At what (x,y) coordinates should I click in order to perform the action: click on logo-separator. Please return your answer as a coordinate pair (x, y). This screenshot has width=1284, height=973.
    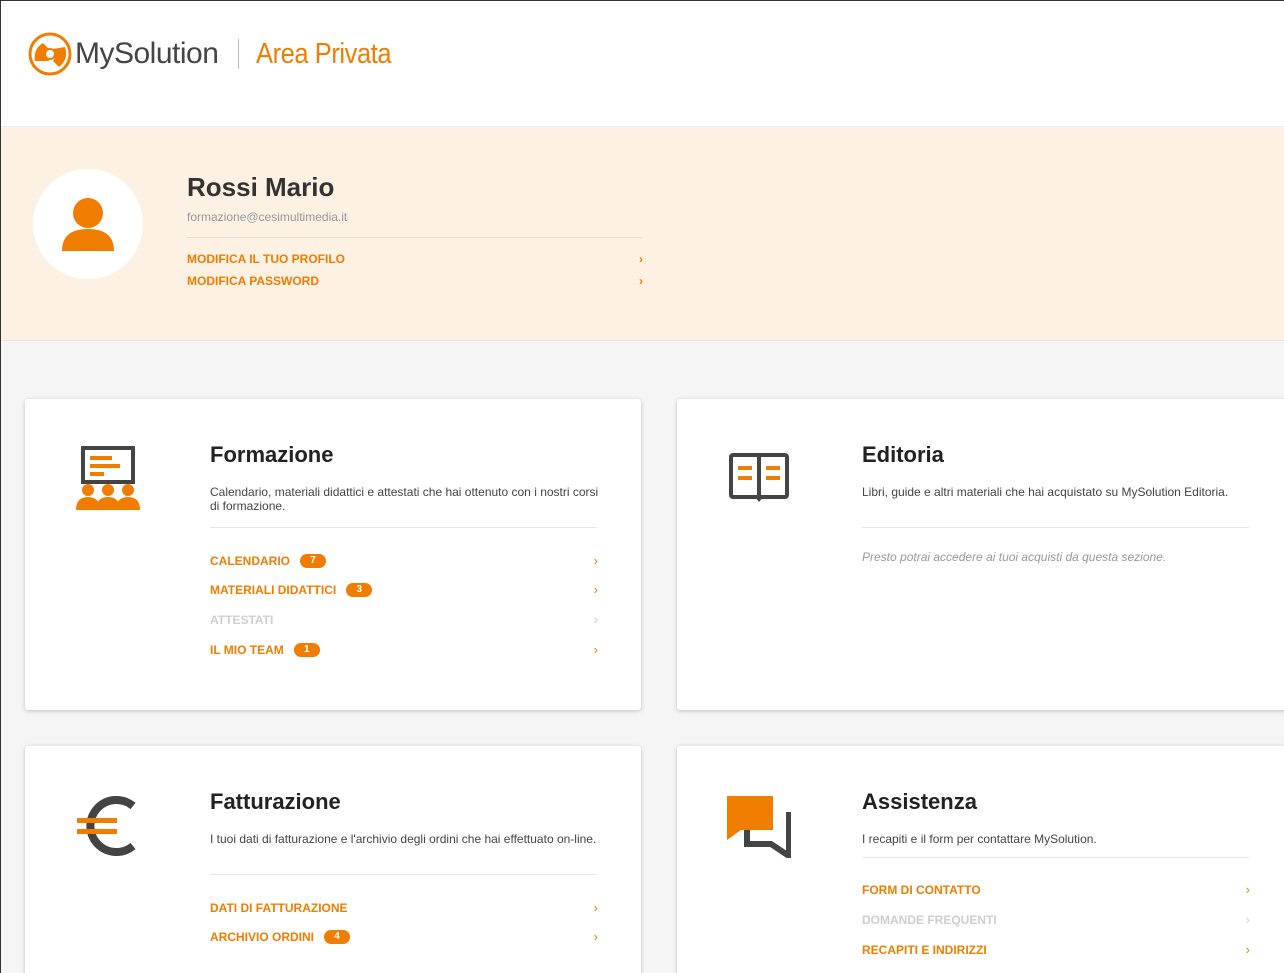
    Looking at the image, I should click on (239, 54).